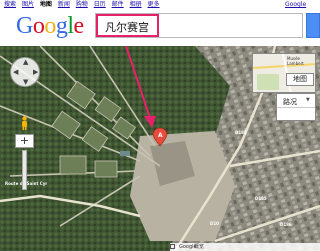 This screenshot has width=320, height=251. What do you see at coordinates (290, 102) in the screenshot?
I see `traffic-label: 路况` at bounding box center [290, 102].